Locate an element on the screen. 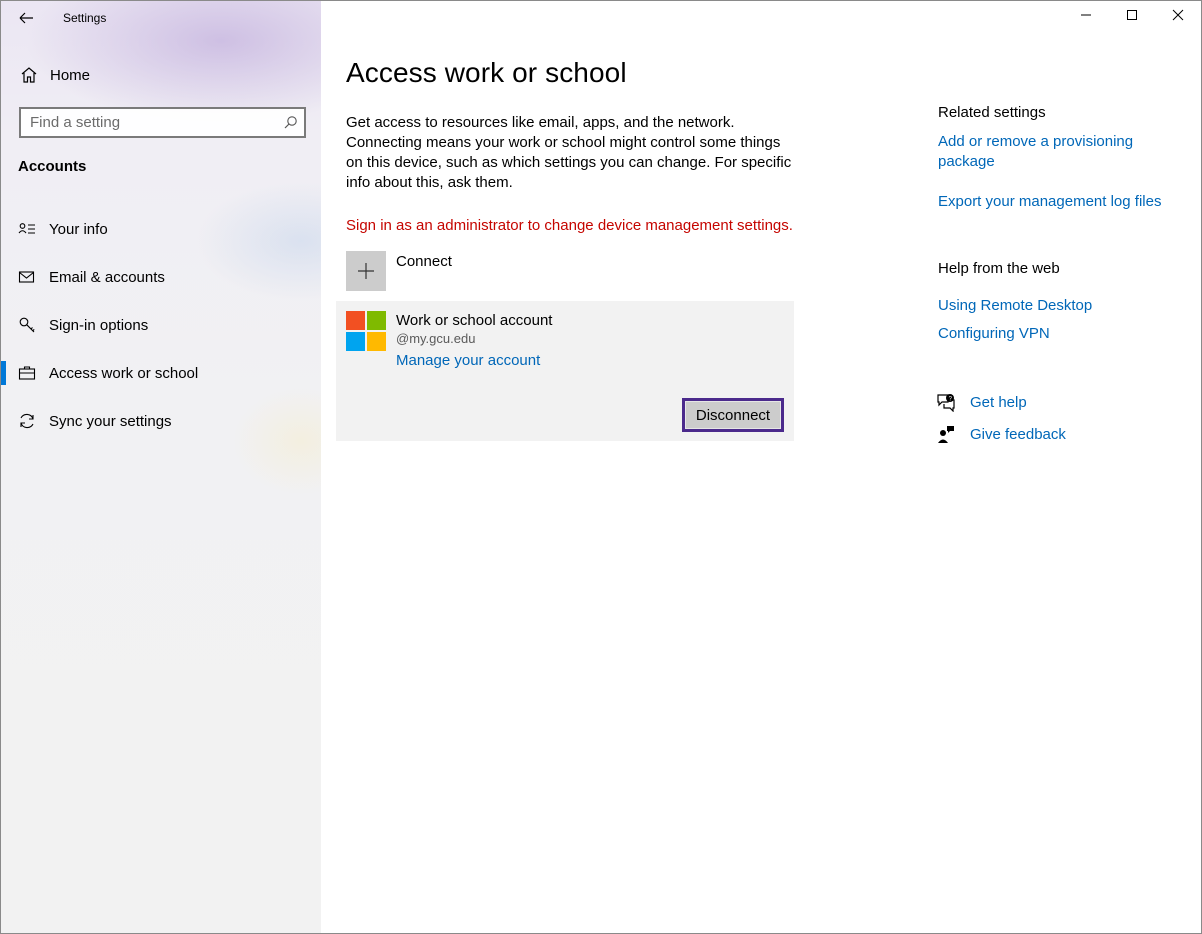  give-feedback-link: Give feedback is located at coordinates (1001, 434).